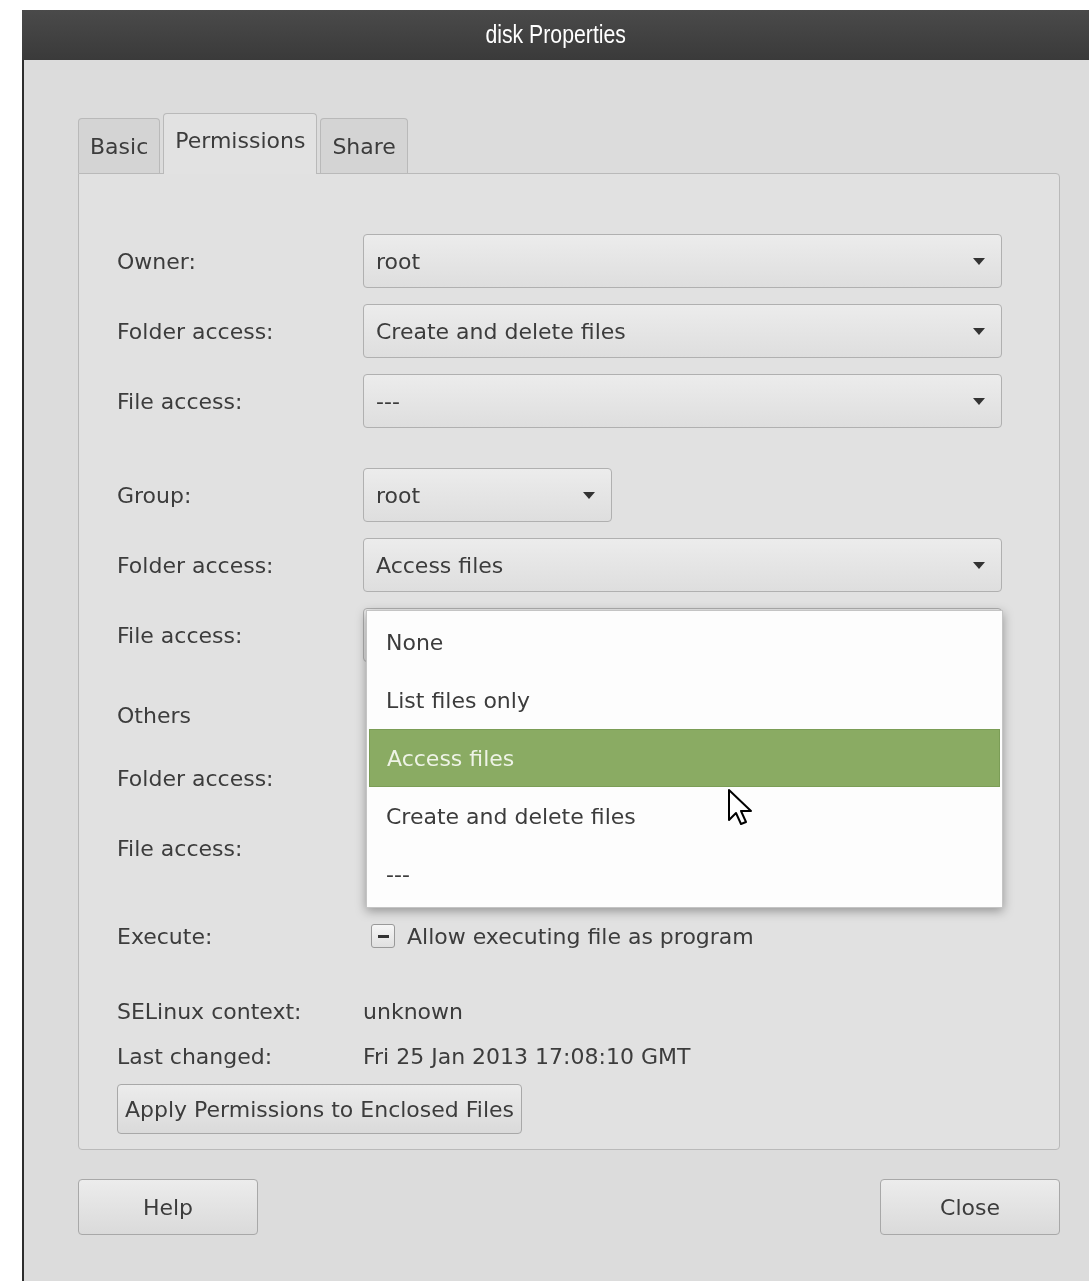 This screenshot has height=1281, width=1089. What do you see at coordinates (195, 1056) in the screenshot?
I see `field-label: Last changed:` at bounding box center [195, 1056].